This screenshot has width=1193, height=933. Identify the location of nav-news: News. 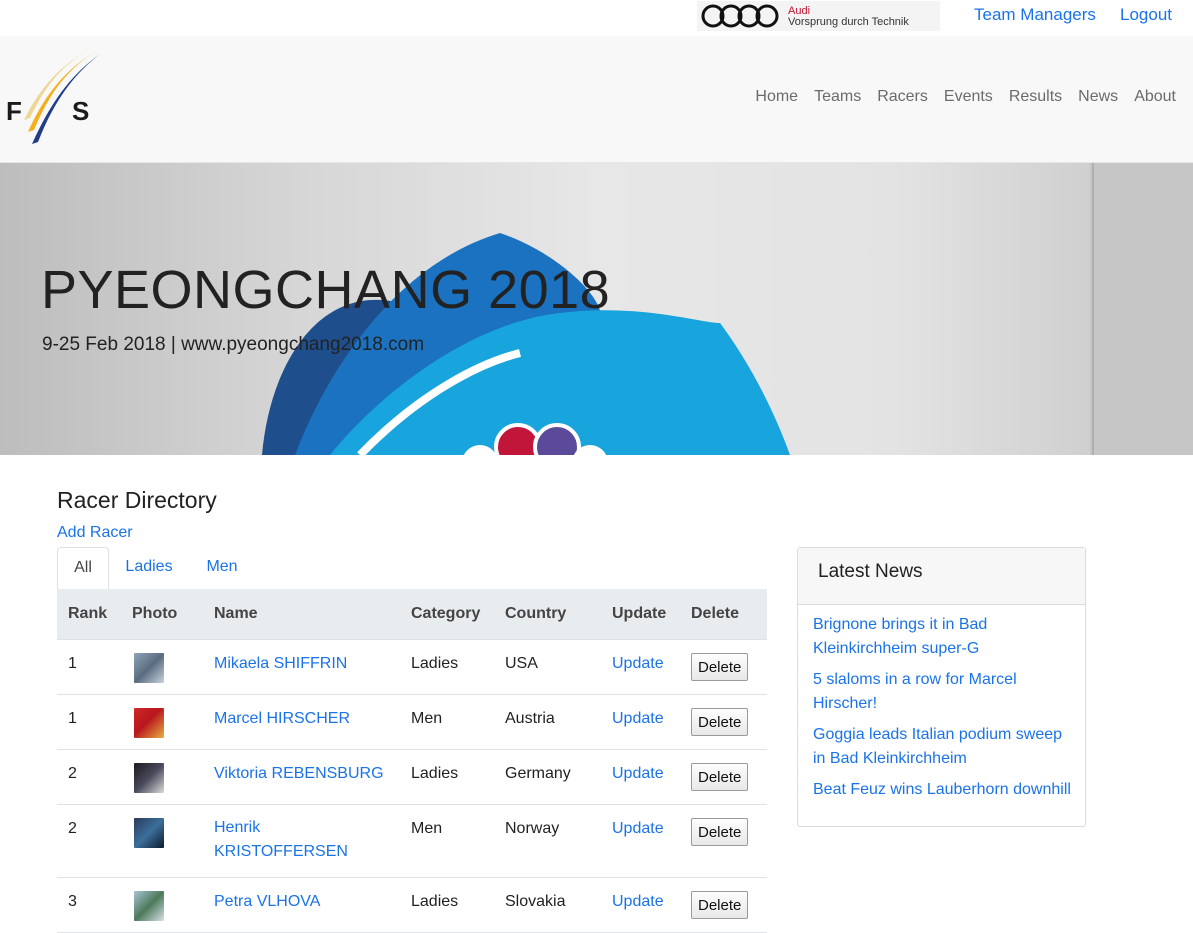
(1098, 97).